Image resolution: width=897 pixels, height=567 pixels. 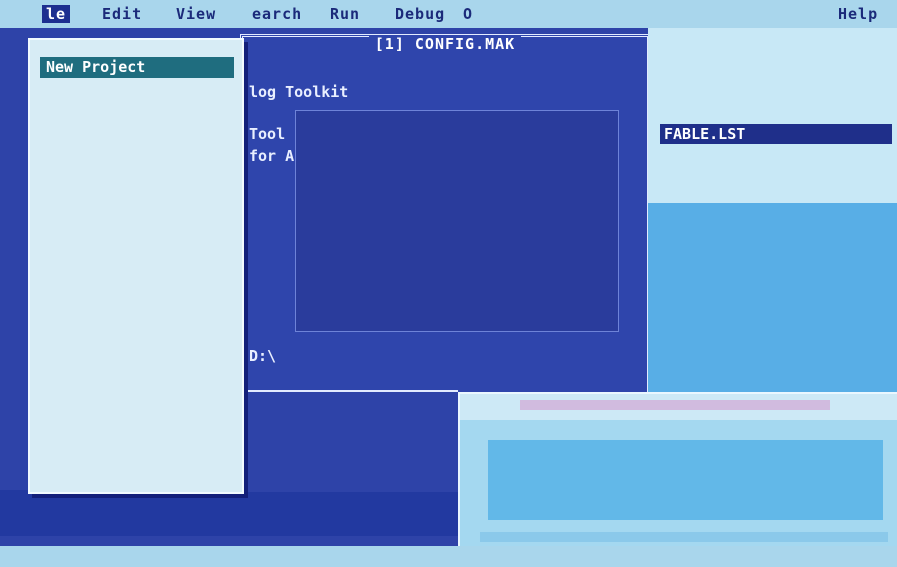 What do you see at coordinates (277, 14) in the screenshot?
I see `menu-search: earch` at bounding box center [277, 14].